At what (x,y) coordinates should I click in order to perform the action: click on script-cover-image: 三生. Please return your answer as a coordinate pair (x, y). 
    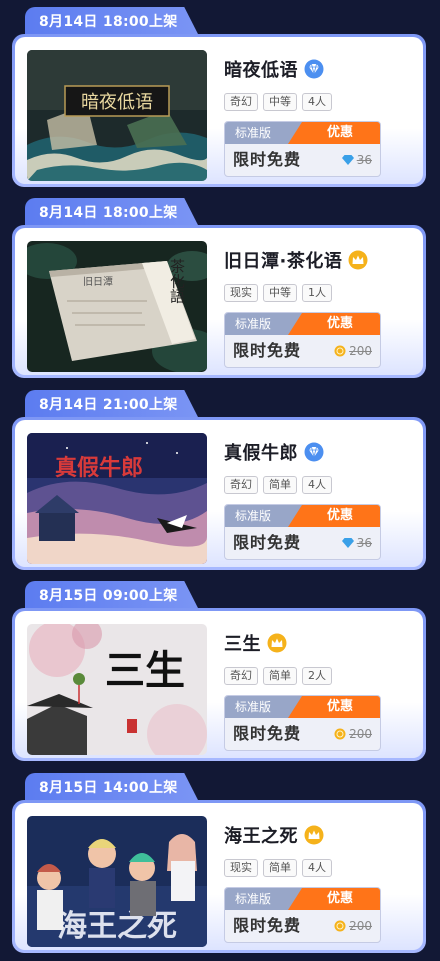
    Looking at the image, I should click on (117, 689).